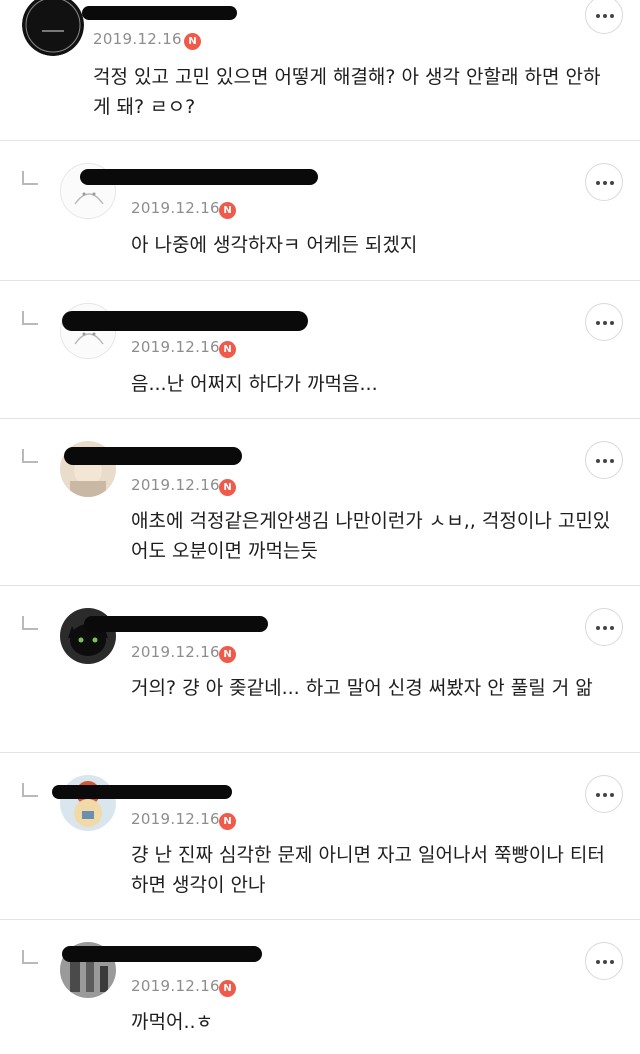 The image size is (640, 1054). What do you see at coordinates (320, 987) in the screenshot?
I see `reply-item: 2019.12.16 N 까먹어..ㅎ` at bounding box center [320, 987].